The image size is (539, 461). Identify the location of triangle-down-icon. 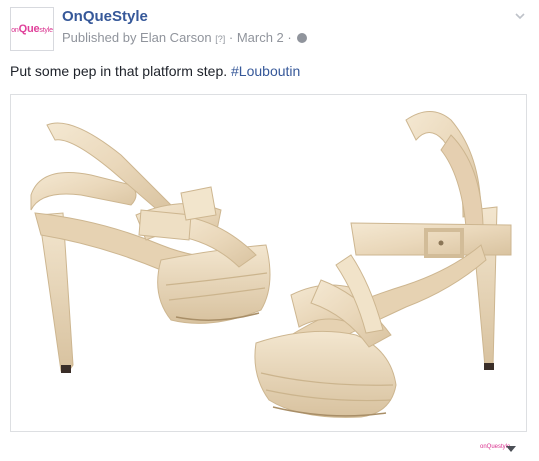
(511, 449).